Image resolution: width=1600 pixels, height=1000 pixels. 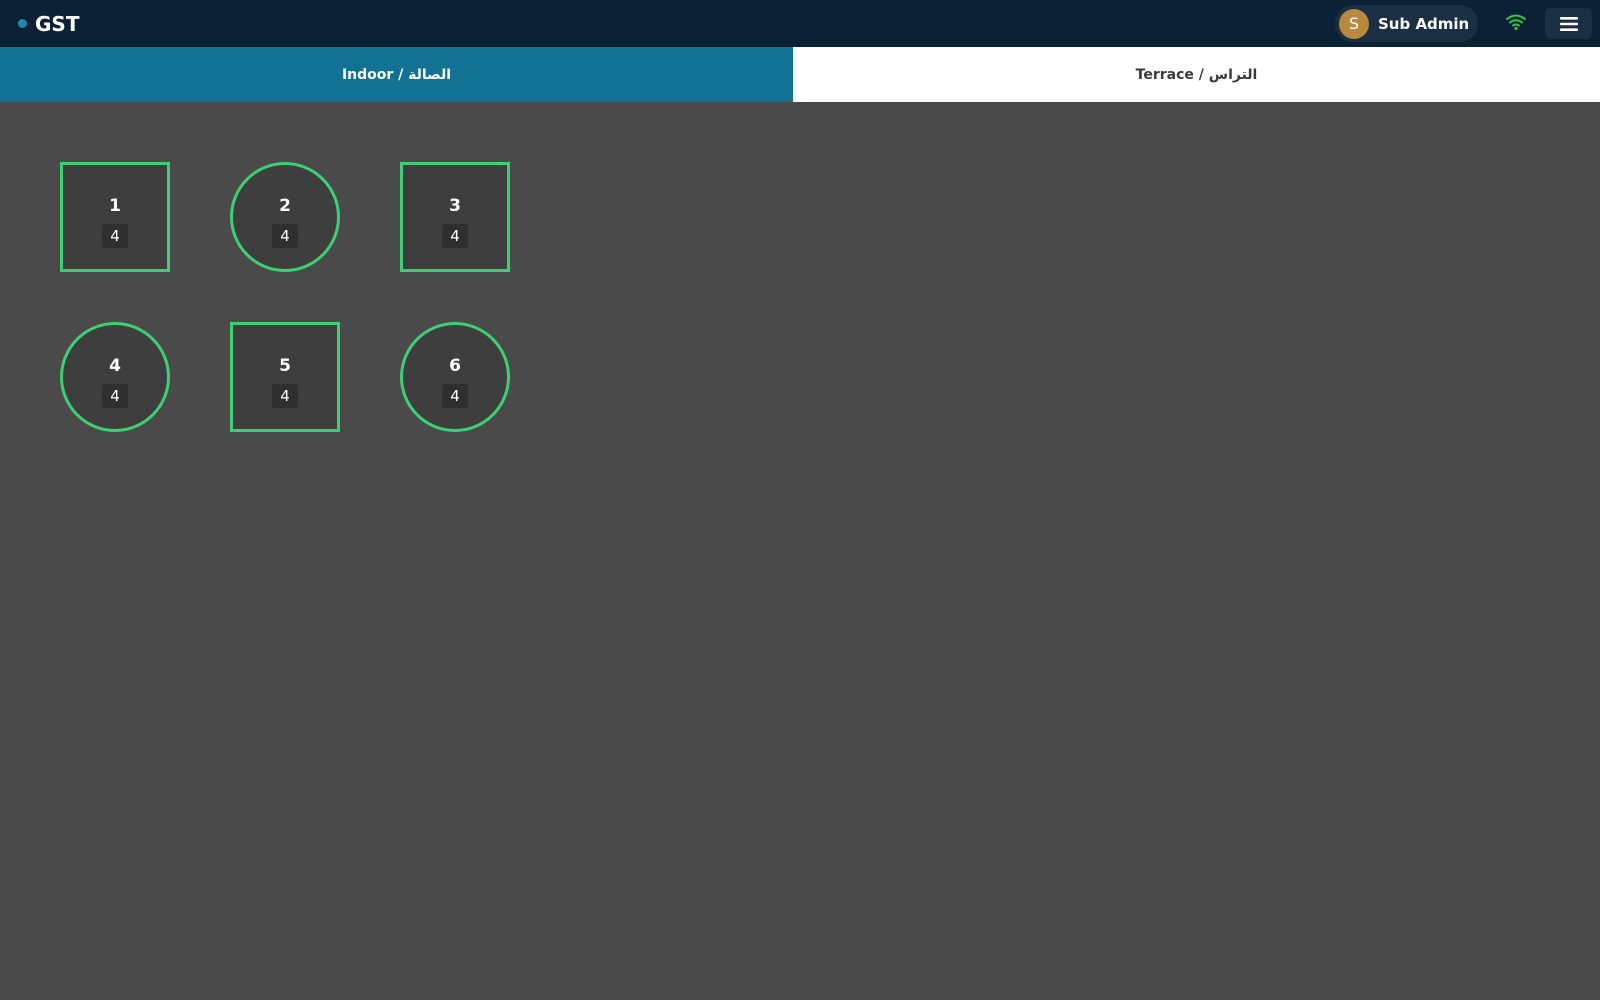 I want to click on table-number: 5, so click(x=285, y=366).